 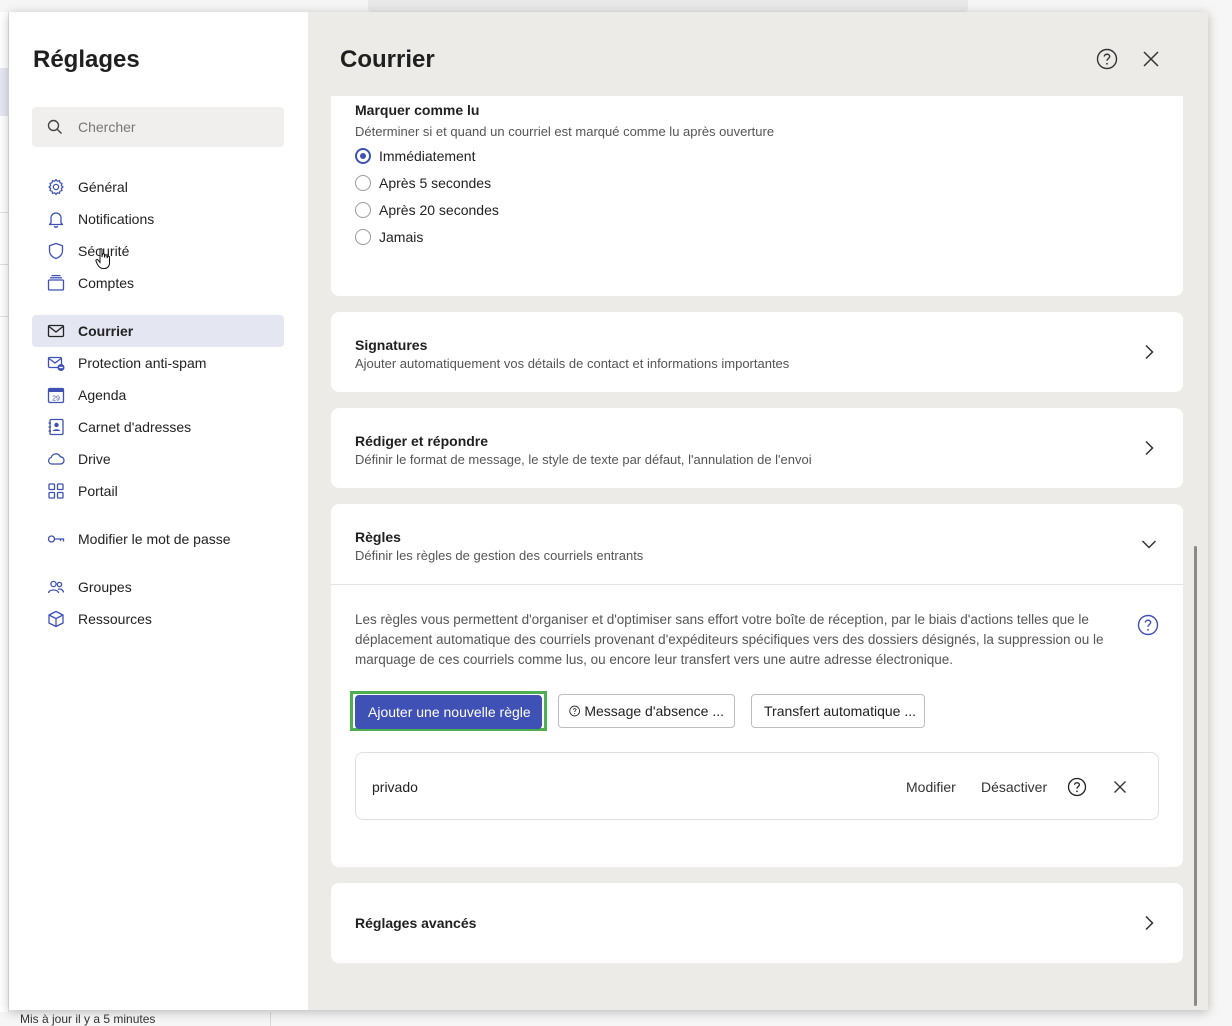 I want to click on sidebar-item-groups: Groupes, so click(x=158, y=587).